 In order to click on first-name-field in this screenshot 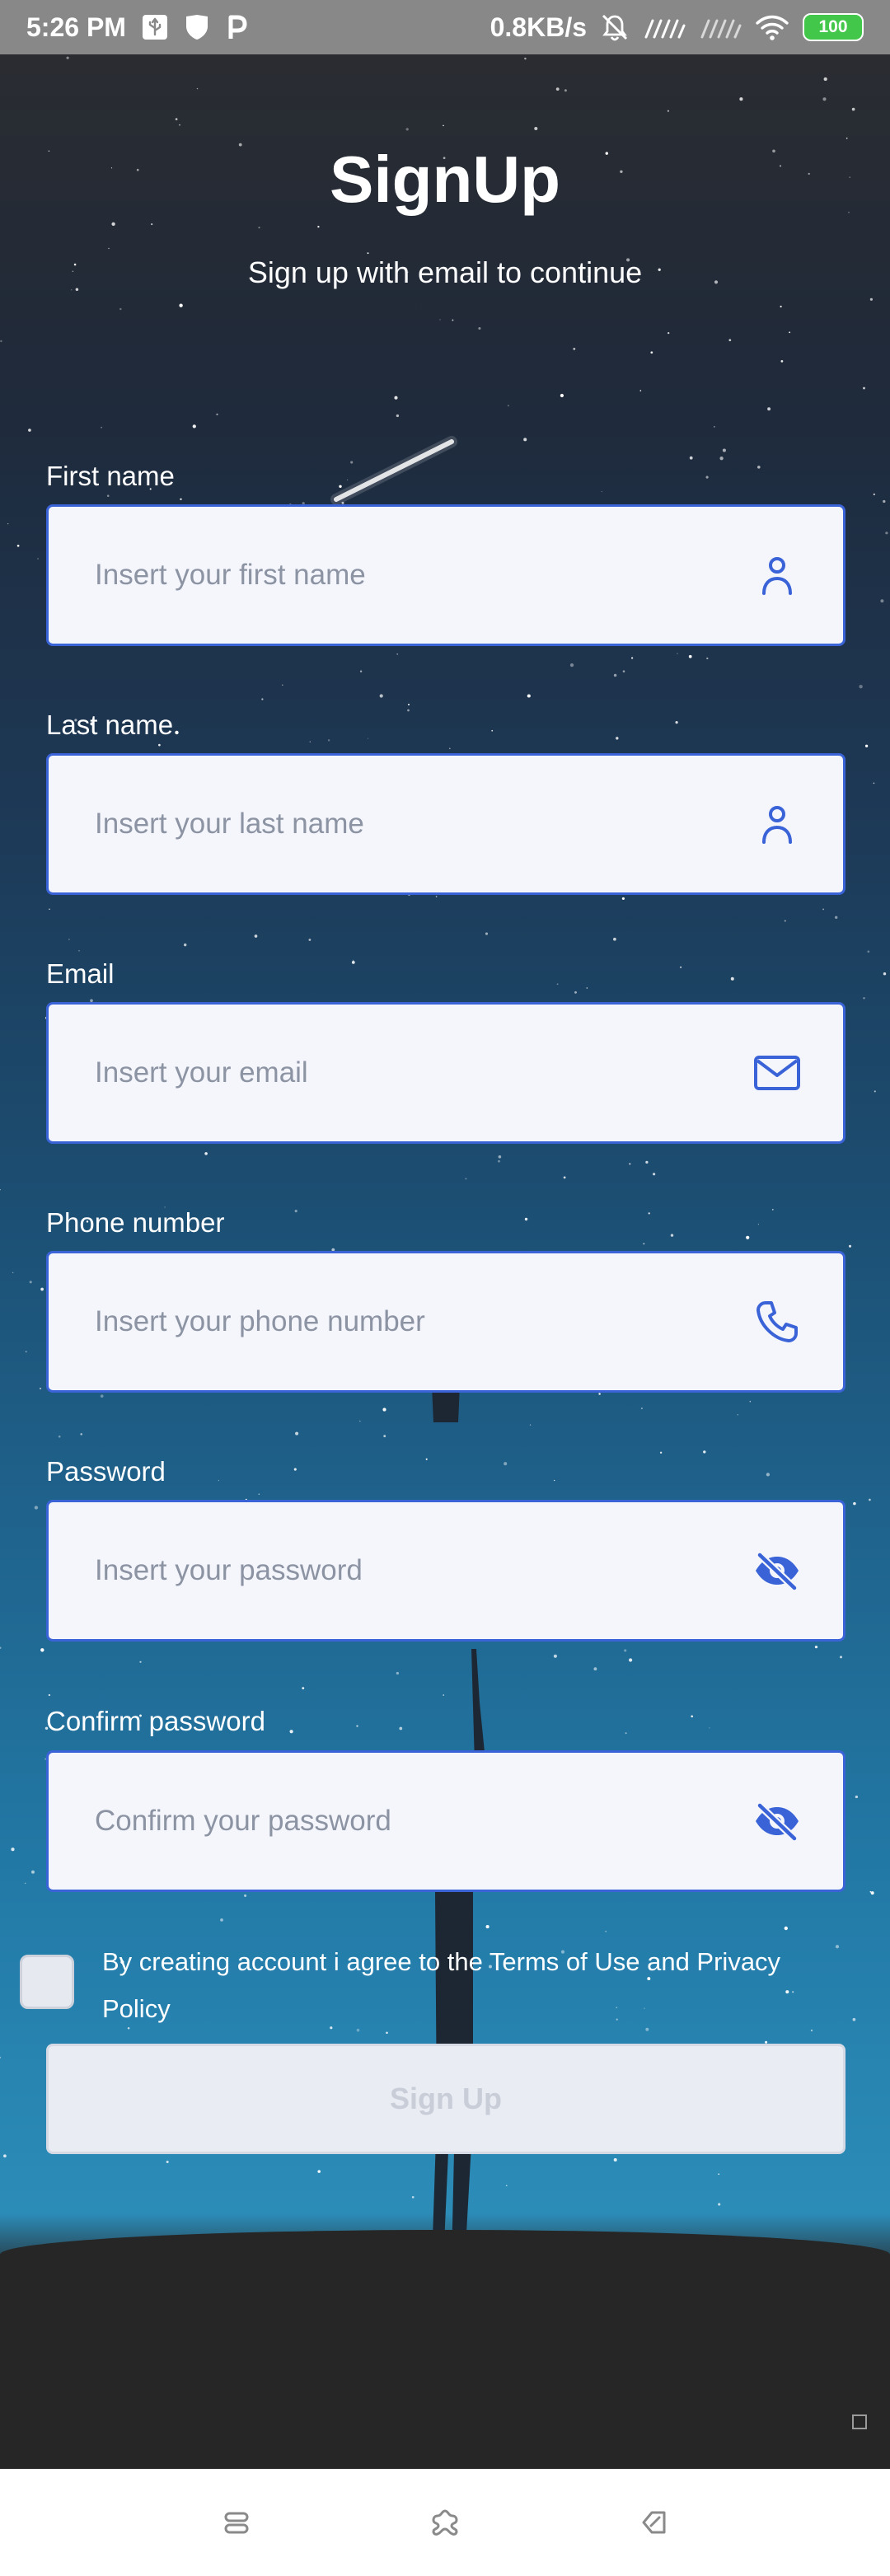, I will do `click(446, 575)`.